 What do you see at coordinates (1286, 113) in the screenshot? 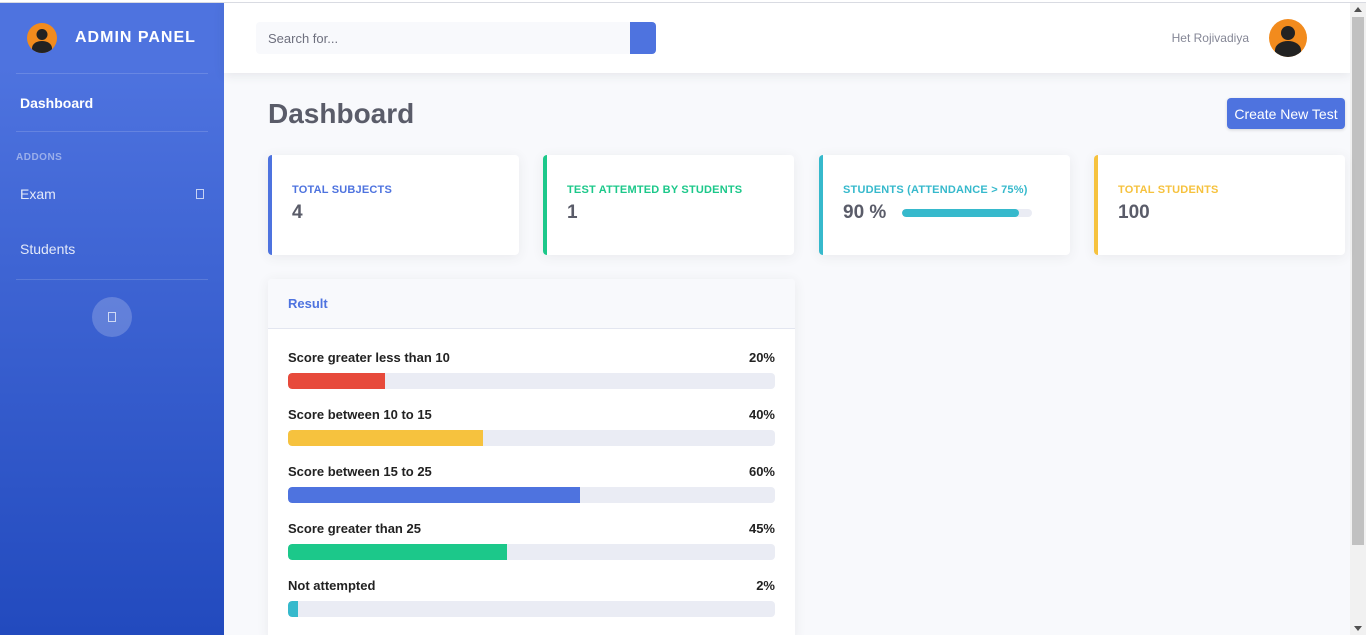
I see `create-new-test-button: Create New Test` at bounding box center [1286, 113].